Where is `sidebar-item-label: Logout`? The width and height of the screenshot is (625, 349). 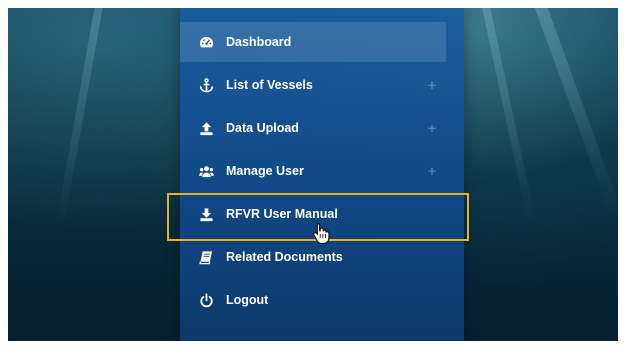 sidebar-item-label: Logout is located at coordinates (247, 300).